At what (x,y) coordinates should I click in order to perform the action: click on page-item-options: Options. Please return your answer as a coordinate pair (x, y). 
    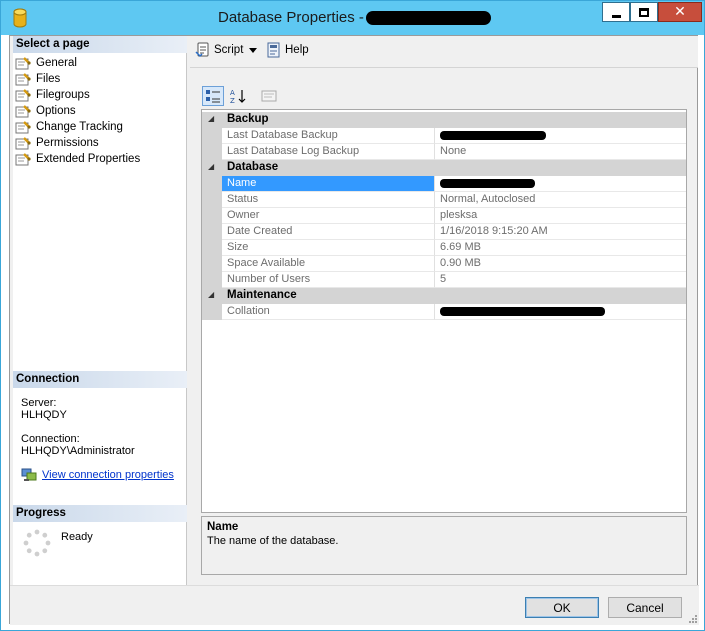
    Looking at the image, I should click on (45, 111).